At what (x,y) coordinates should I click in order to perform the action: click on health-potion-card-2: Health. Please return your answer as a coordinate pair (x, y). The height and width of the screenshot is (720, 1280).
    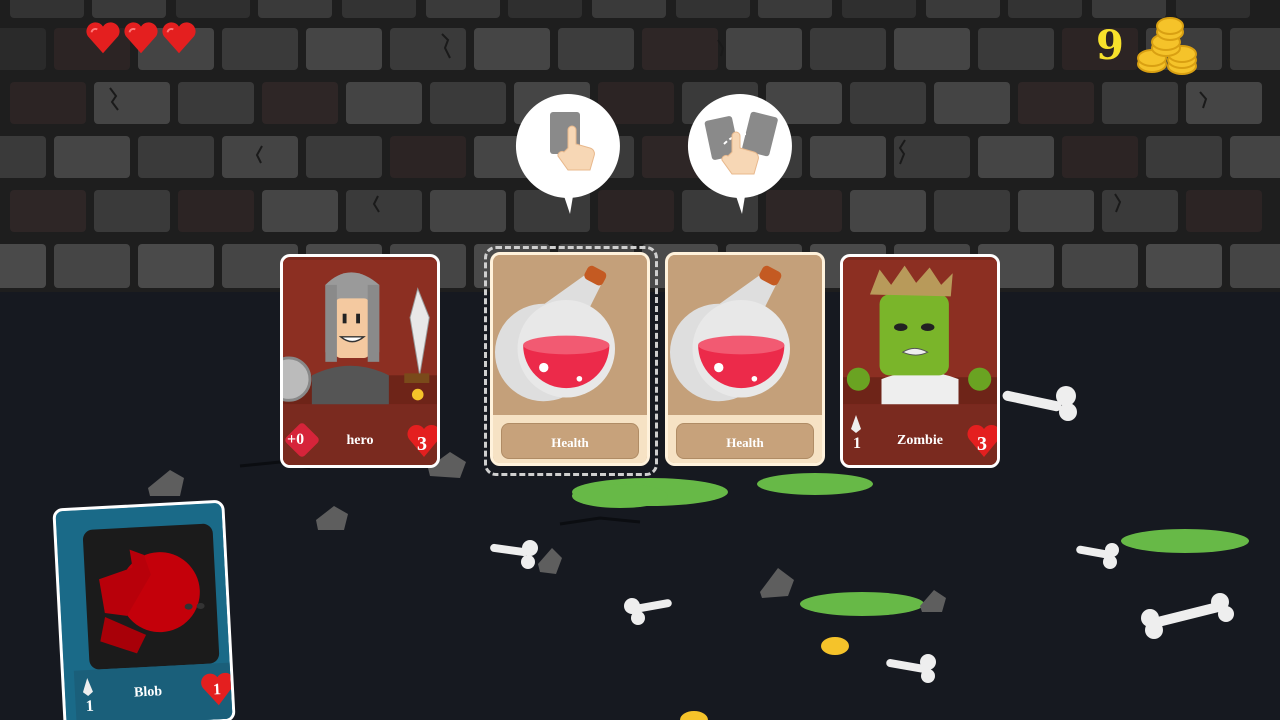
    Looking at the image, I should click on (745, 359).